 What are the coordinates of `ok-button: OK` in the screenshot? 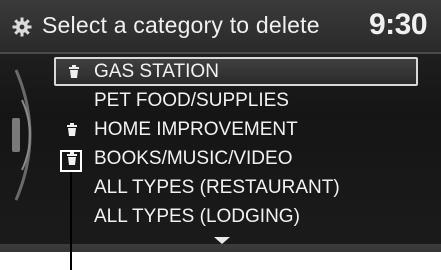 It's located at (365, 248).